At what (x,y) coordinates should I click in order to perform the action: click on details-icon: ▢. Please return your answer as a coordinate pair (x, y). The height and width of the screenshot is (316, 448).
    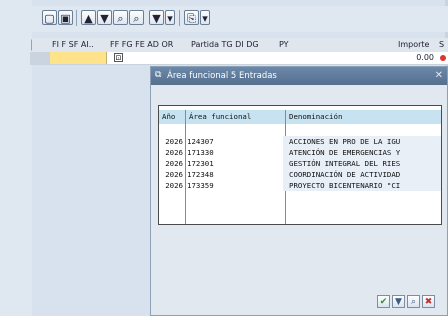
    Looking at the image, I should click on (49, 17).